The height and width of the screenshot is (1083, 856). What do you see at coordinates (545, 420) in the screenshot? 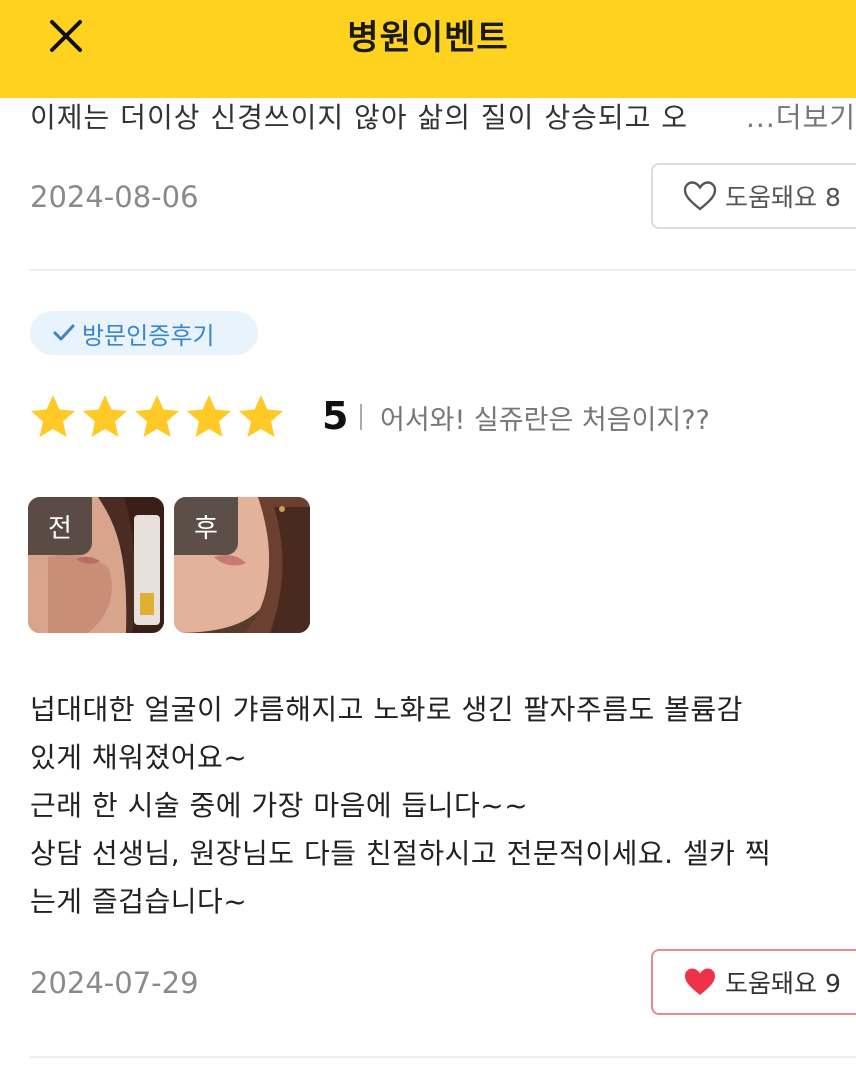
I see `review-title: 어서와! 실쥬란은 처음이지??` at bounding box center [545, 420].